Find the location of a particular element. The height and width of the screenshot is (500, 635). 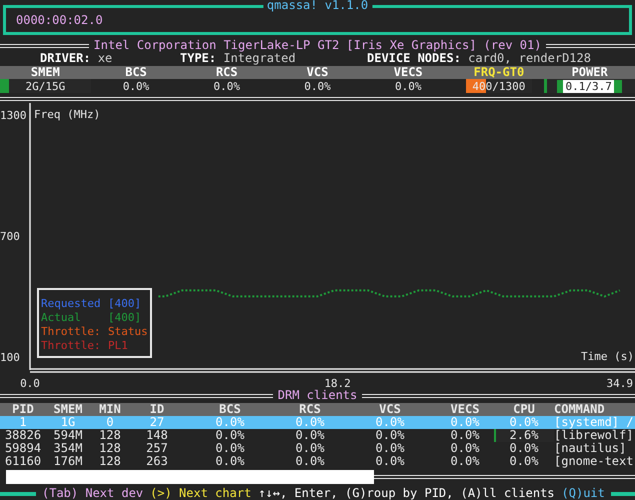

table-cell-text: 59894 is located at coordinates (23, 448).